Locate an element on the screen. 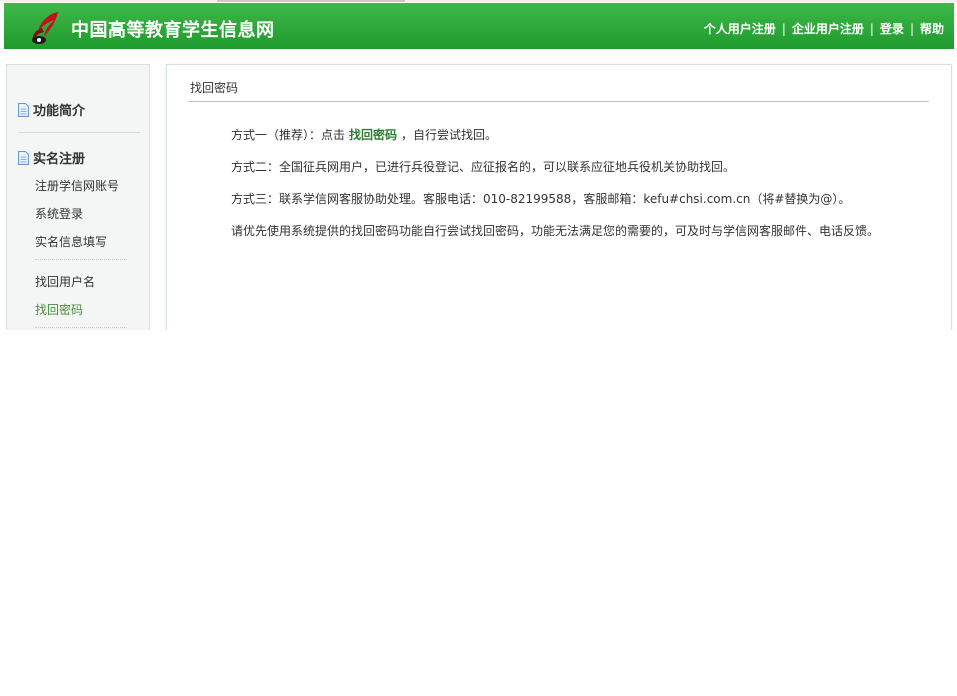 This screenshot has height=696, width=957. help-link: 帮助 is located at coordinates (932, 29).